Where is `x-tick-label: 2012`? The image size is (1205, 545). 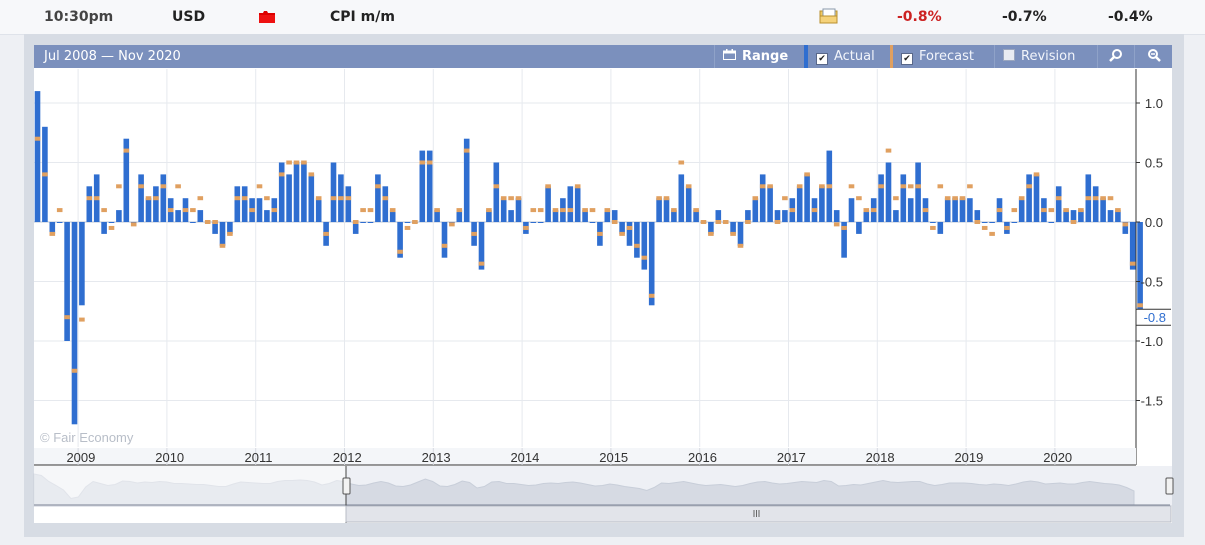 x-tick-label: 2012 is located at coordinates (347, 457).